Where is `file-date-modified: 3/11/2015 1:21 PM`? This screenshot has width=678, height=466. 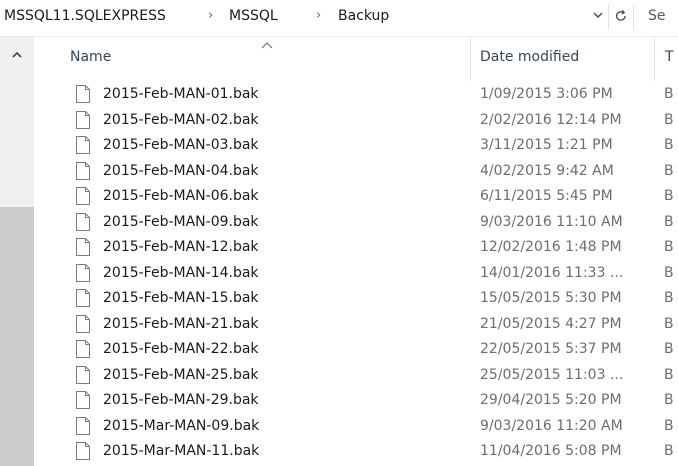 file-date-modified: 3/11/2015 1:21 PM is located at coordinates (546, 145).